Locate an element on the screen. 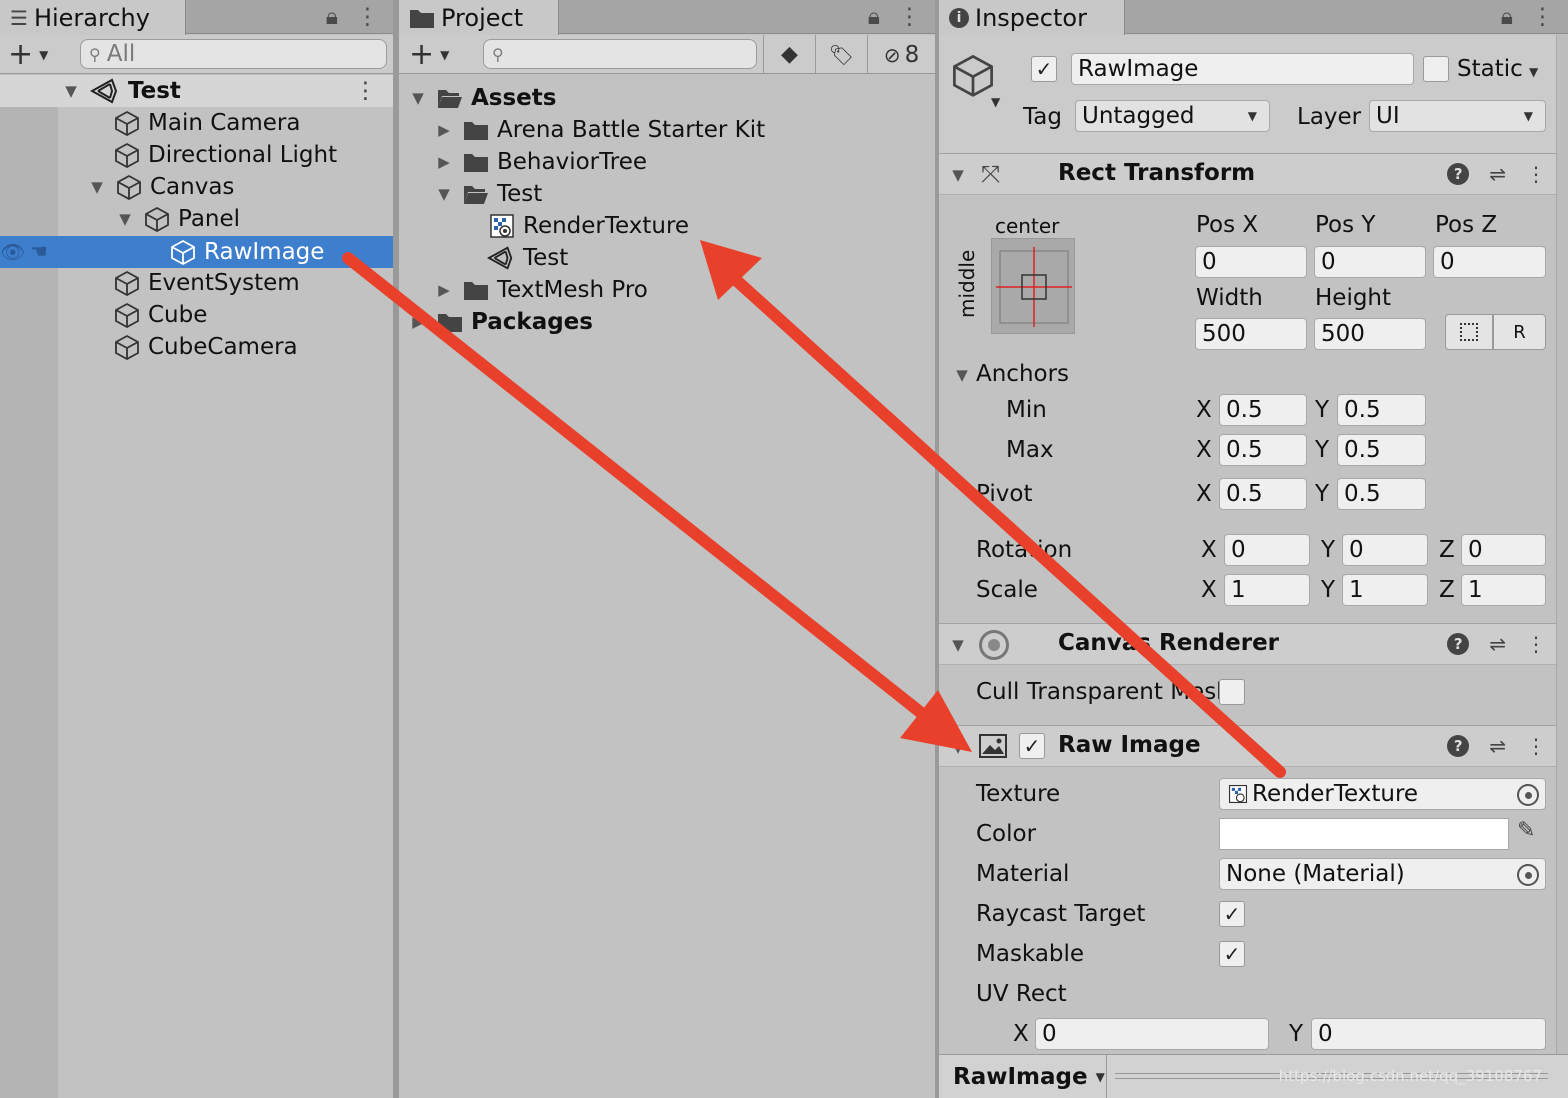 This screenshot has width=1568, height=1098. rotation-y-input: 0 is located at coordinates (1385, 550).